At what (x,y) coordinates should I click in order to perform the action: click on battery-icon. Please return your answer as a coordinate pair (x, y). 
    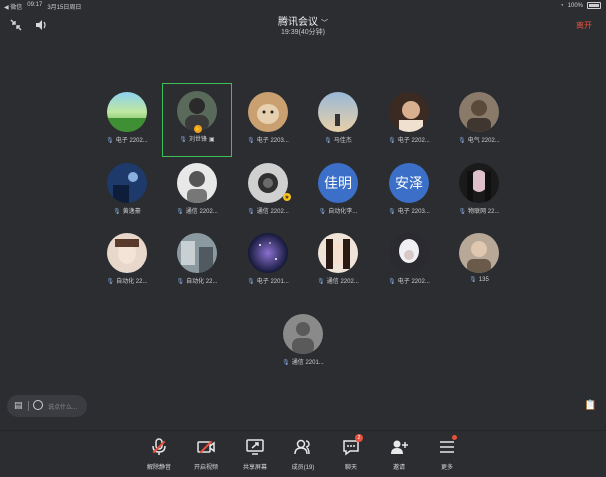
    Looking at the image, I should click on (594, 5).